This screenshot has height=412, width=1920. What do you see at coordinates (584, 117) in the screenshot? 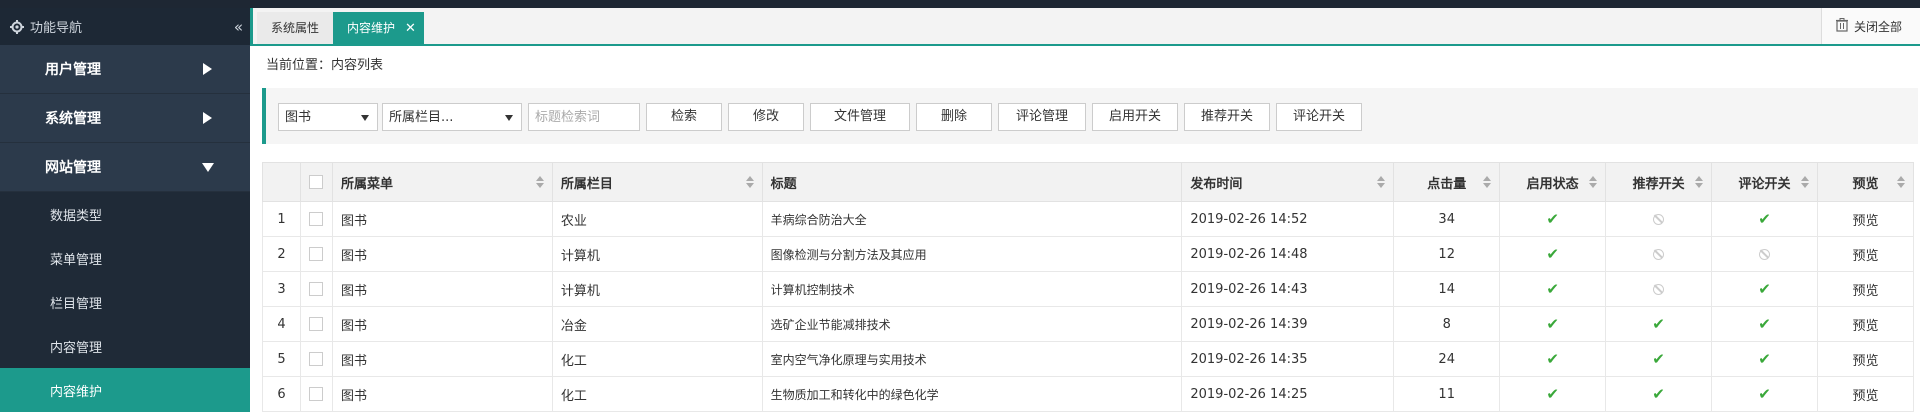
I see `search-input: 标题检索词` at bounding box center [584, 117].